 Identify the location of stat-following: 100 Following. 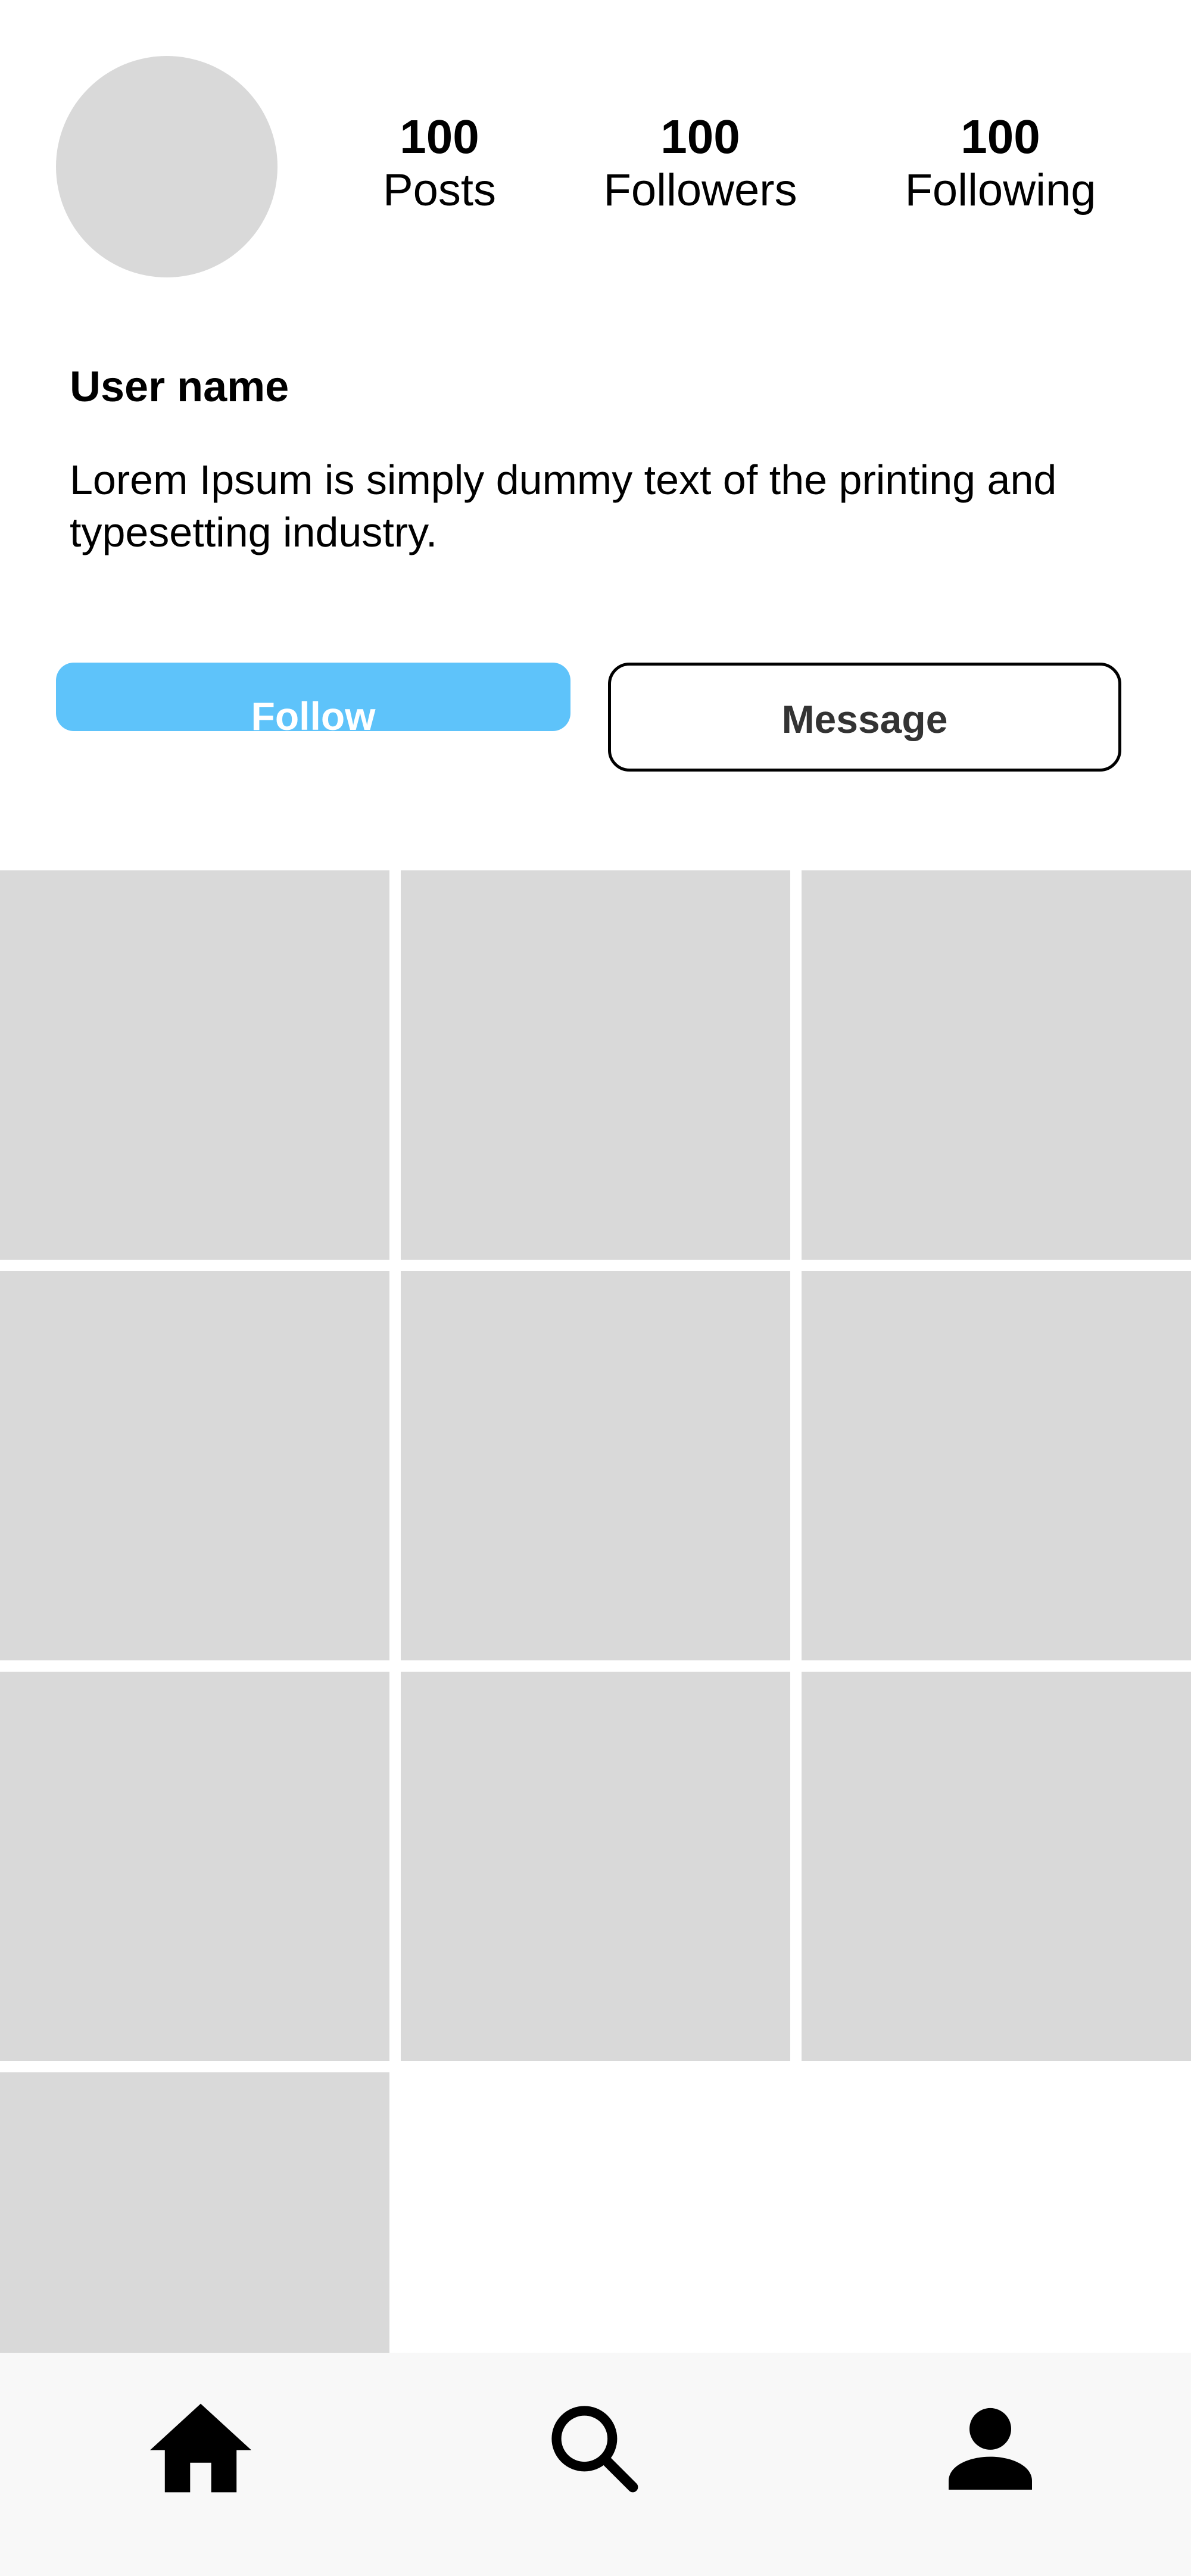
(1000, 163).